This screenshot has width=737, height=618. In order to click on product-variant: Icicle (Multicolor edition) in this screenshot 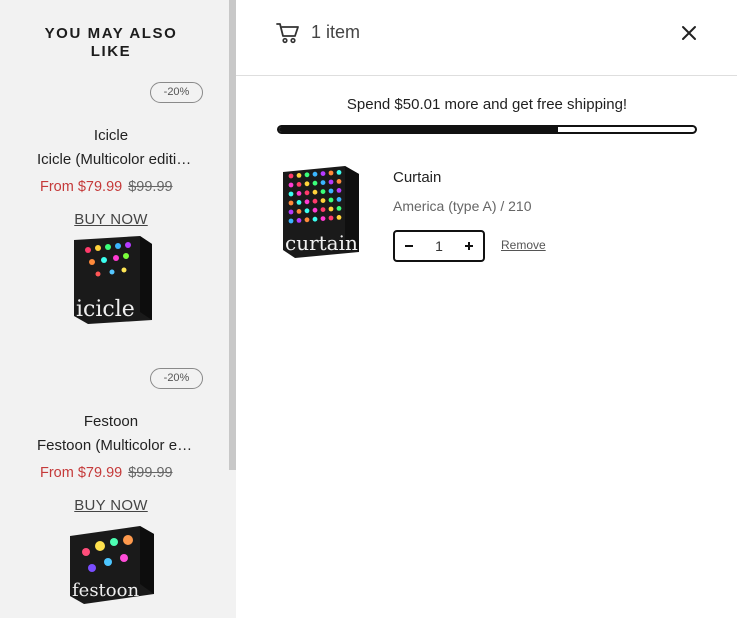, I will do `click(117, 159)`.